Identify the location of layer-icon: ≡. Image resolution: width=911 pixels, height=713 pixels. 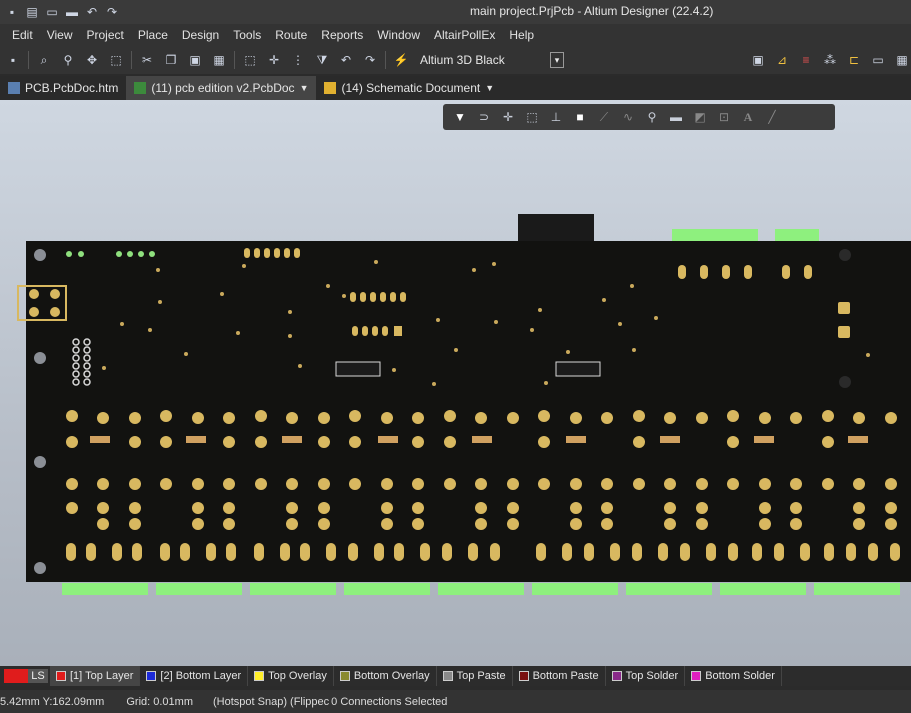
(806, 60).